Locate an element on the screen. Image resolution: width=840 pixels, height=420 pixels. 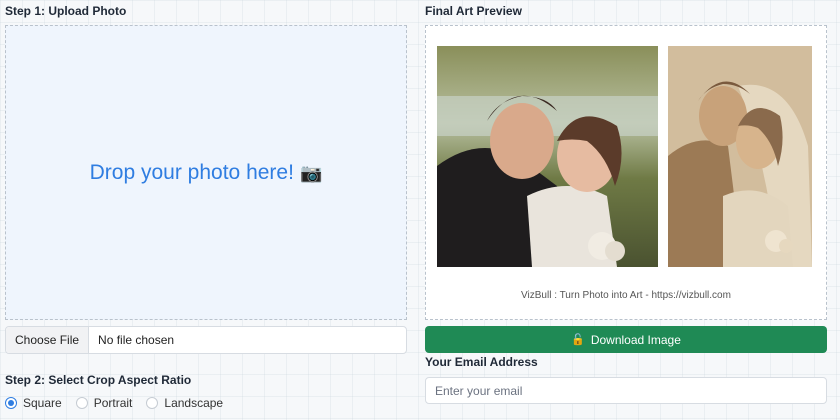
download-button-label: Download Image is located at coordinates (635, 339).